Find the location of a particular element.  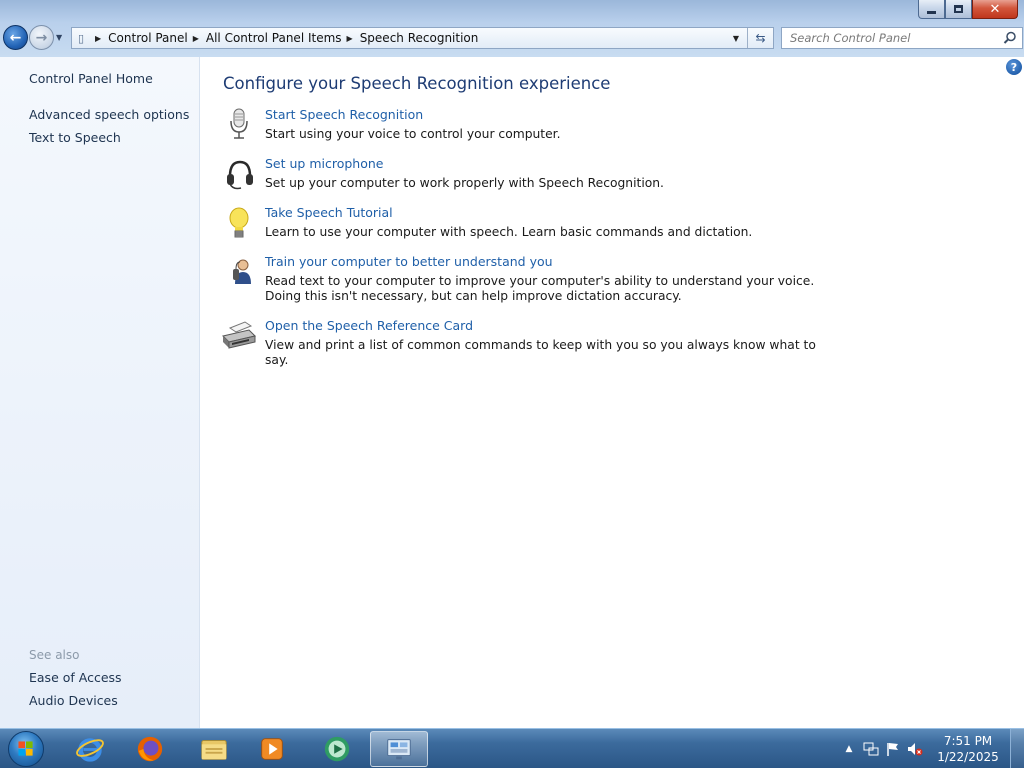

taskbar-media-player is located at coordinates (272, 749).